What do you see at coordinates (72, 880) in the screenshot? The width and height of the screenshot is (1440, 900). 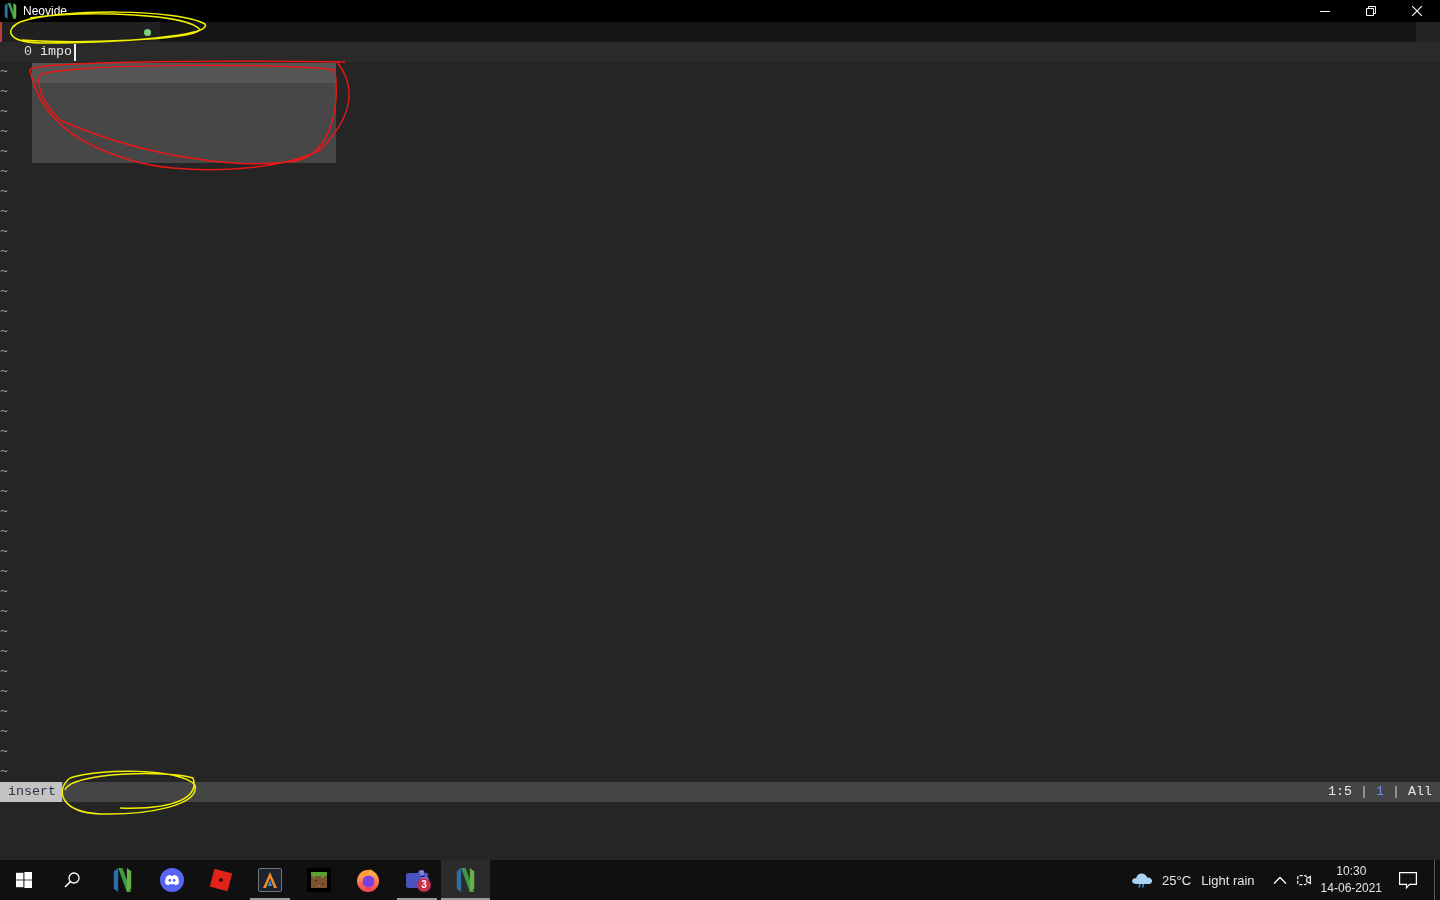 I see `search-icon` at bounding box center [72, 880].